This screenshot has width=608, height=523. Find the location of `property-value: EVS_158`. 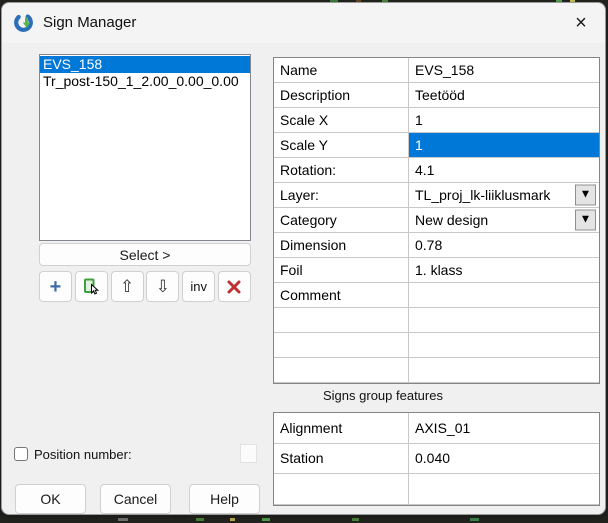

property-value: EVS_158 is located at coordinates (504, 70).